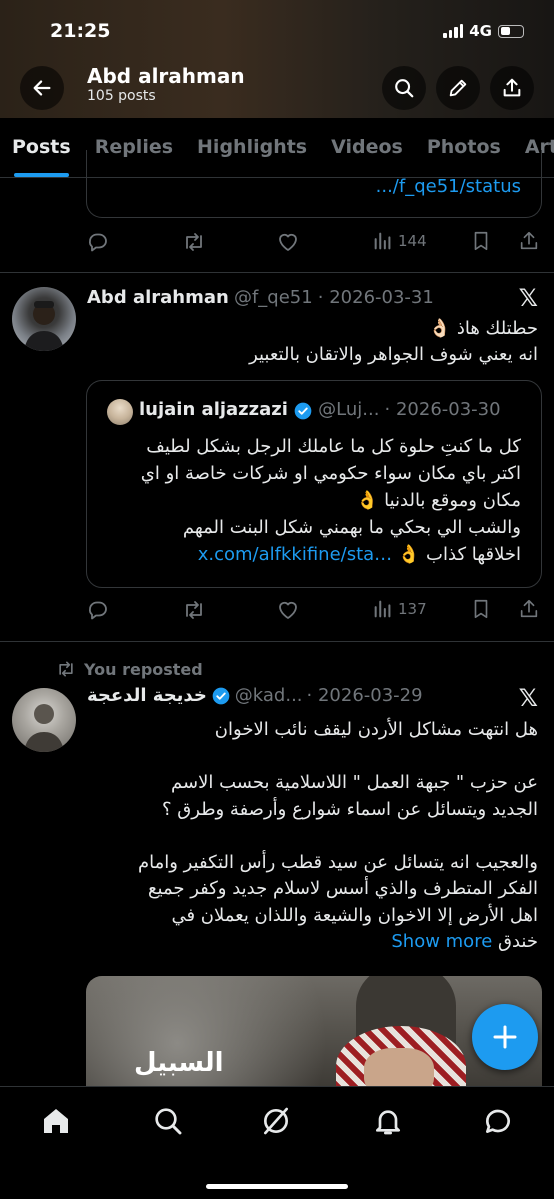 The image size is (554, 1199). I want to click on back-button, so click(42, 88).